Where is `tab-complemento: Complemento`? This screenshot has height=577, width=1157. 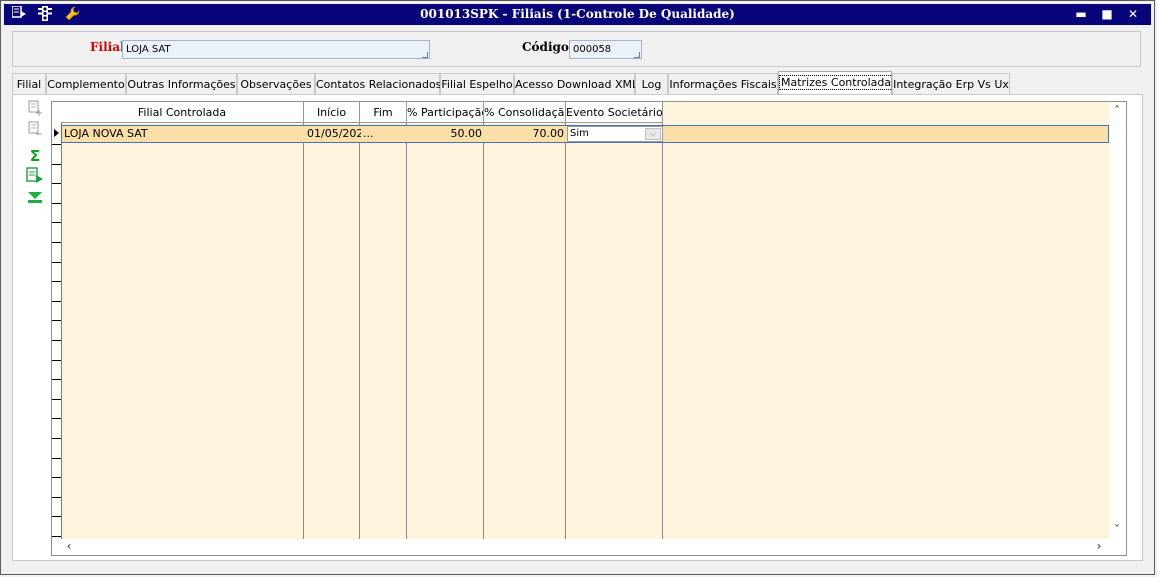 tab-complemento: Complemento is located at coordinates (86, 83).